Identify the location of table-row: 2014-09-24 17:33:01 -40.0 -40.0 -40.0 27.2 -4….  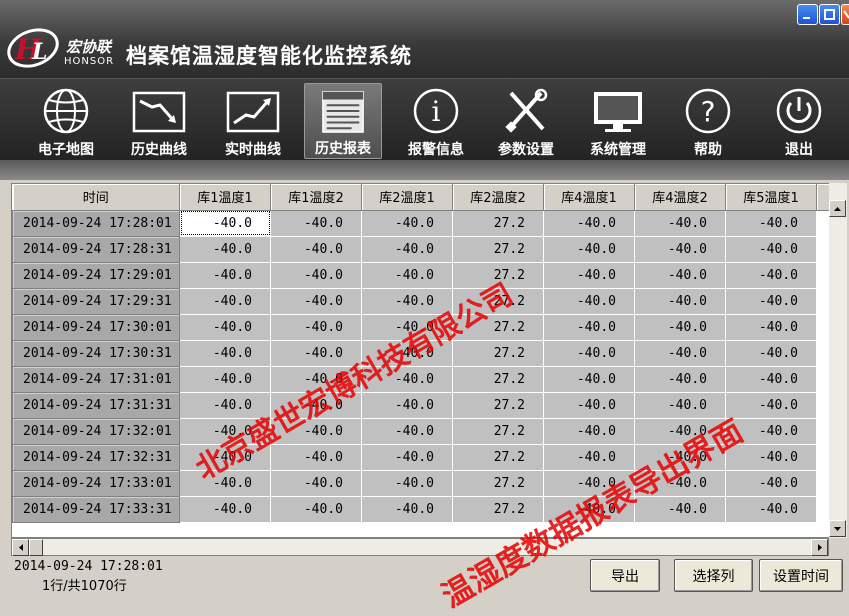
(427, 483).